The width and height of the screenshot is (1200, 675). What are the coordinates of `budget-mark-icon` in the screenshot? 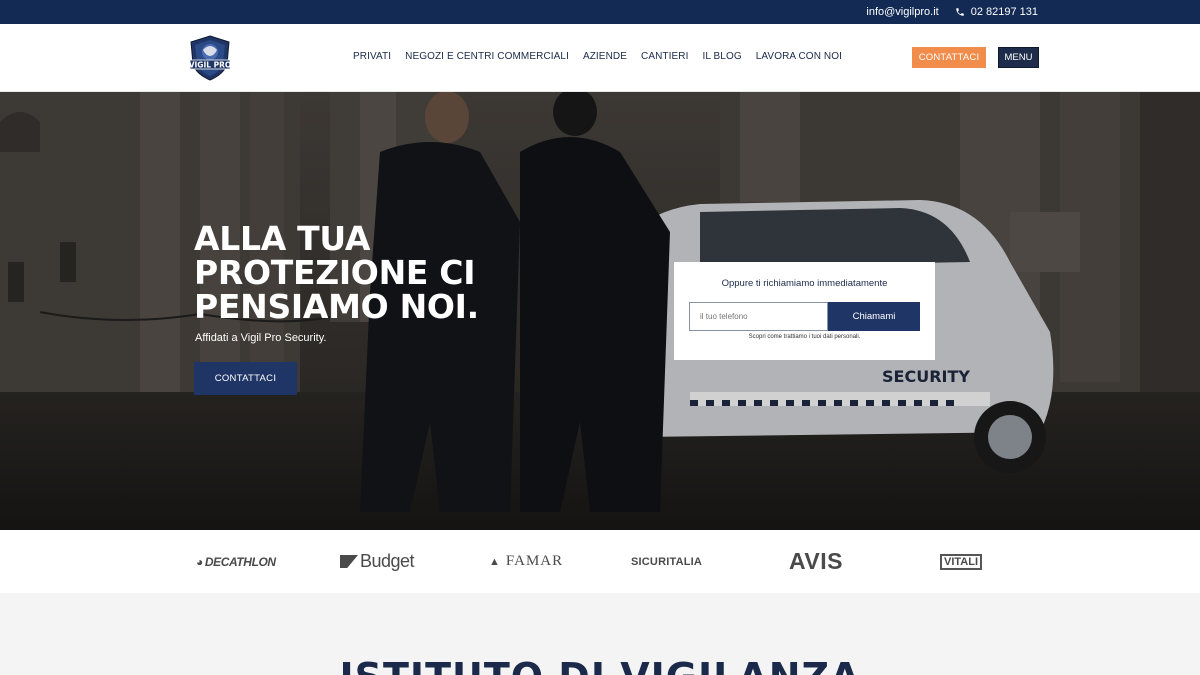 It's located at (349, 561).